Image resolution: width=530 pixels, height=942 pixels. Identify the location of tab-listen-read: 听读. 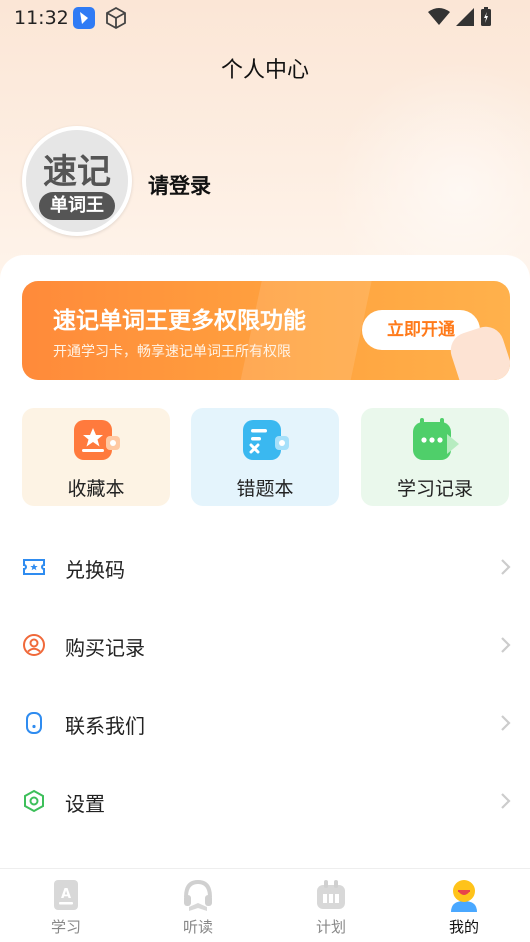
(198, 905).